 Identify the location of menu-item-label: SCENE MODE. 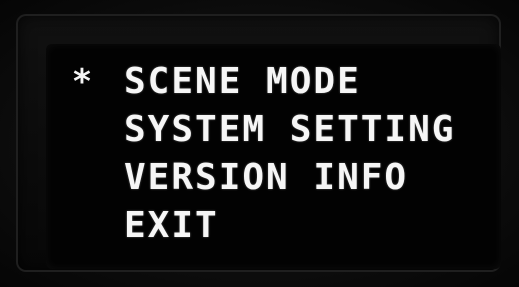
(242, 81).